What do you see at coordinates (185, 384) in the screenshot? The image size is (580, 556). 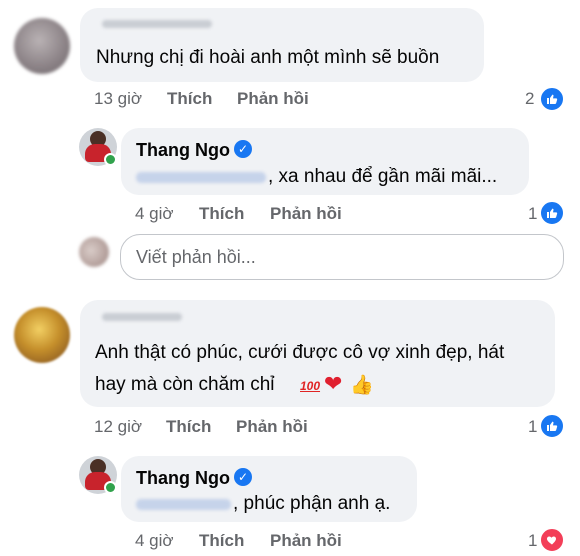 I see `comment-text-line2: hay mà còn chăm chỉ` at bounding box center [185, 384].